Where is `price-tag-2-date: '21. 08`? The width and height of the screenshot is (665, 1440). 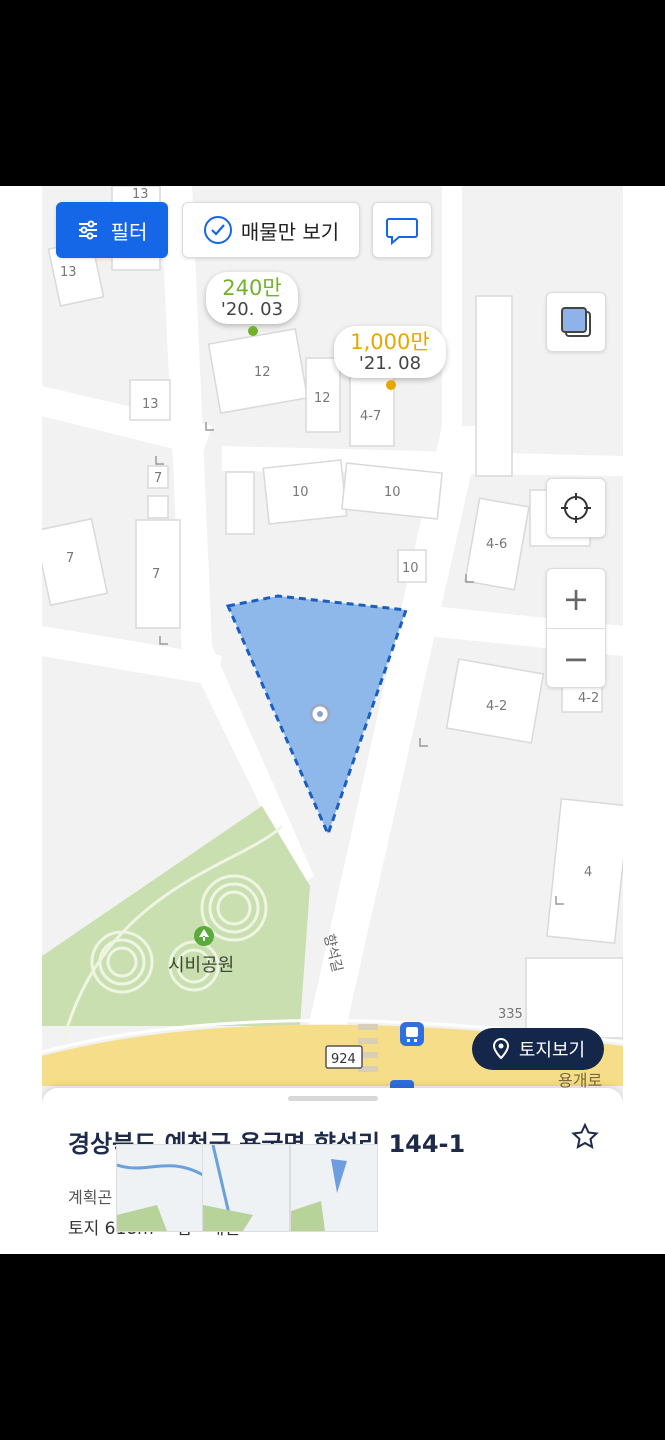 price-tag-2-date: '21. 08 is located at coordinates (390, 363).